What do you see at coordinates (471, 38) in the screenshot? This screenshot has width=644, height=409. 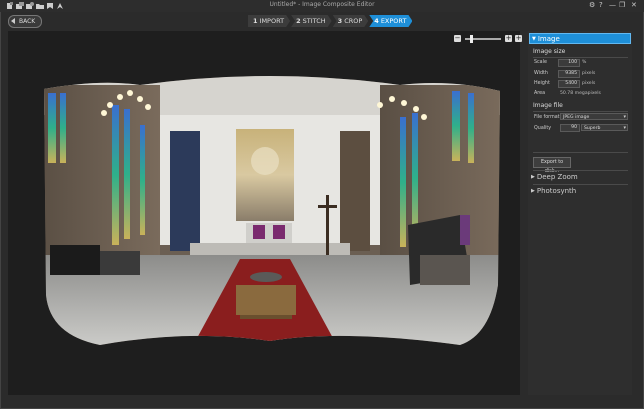 I see `zoom-slider-thumb` at bounding box center [471, 38].